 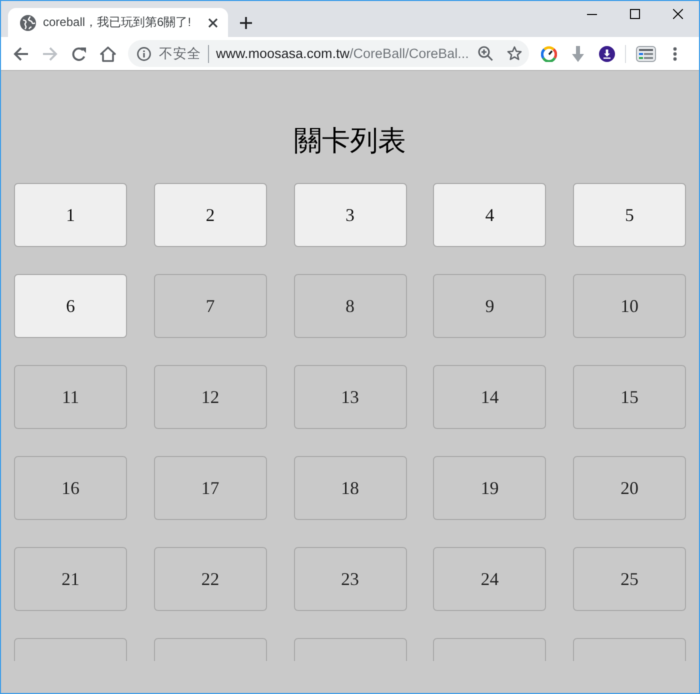 What do you see at coordinates (350, 306) in the screenshot?
I see `level-button: 8` at bounding box center [350, 306].